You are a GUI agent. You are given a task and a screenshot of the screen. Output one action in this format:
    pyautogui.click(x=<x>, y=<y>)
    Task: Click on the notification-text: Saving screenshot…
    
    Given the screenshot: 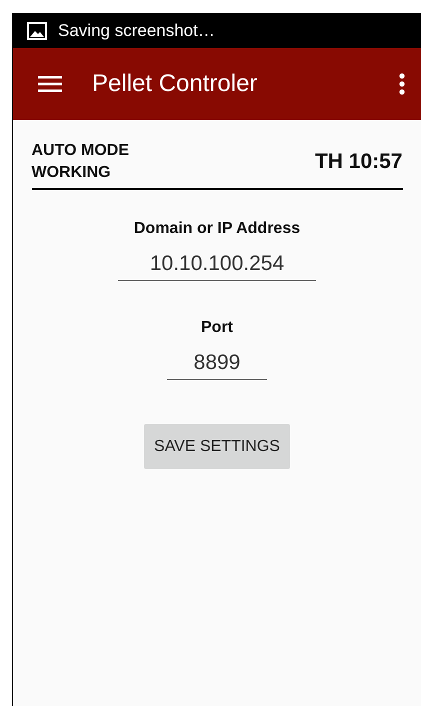 What is the action you would take?
    pyautogui.click(x=136, y=31)
    